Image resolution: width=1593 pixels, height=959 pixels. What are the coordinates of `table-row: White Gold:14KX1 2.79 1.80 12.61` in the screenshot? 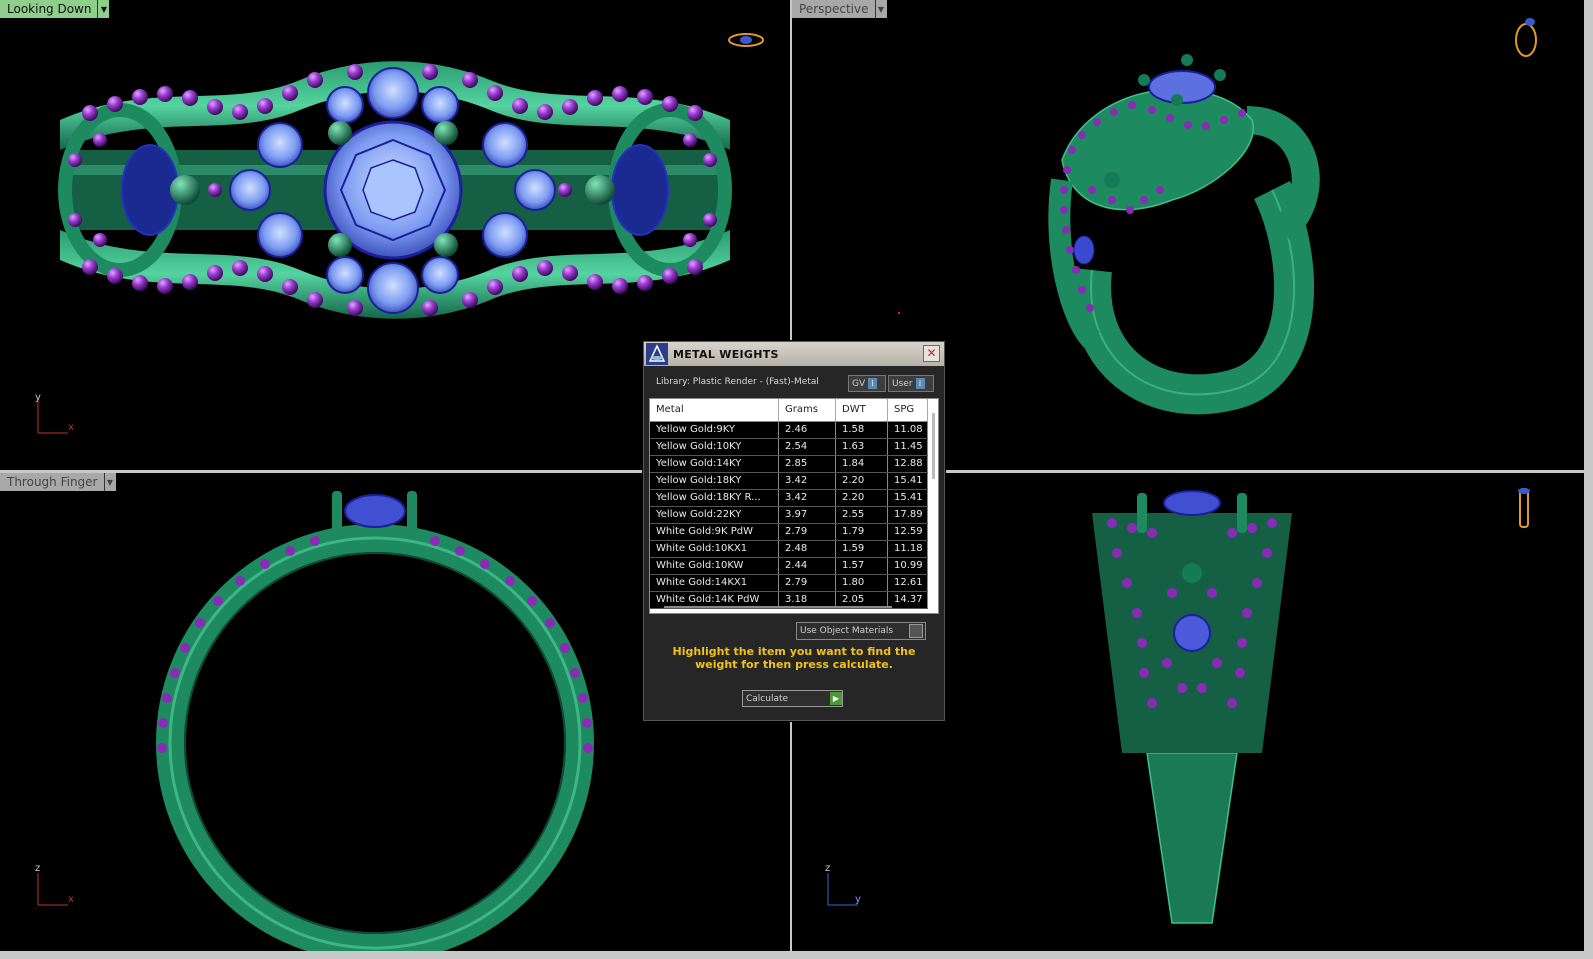 It's located at (789, 583).